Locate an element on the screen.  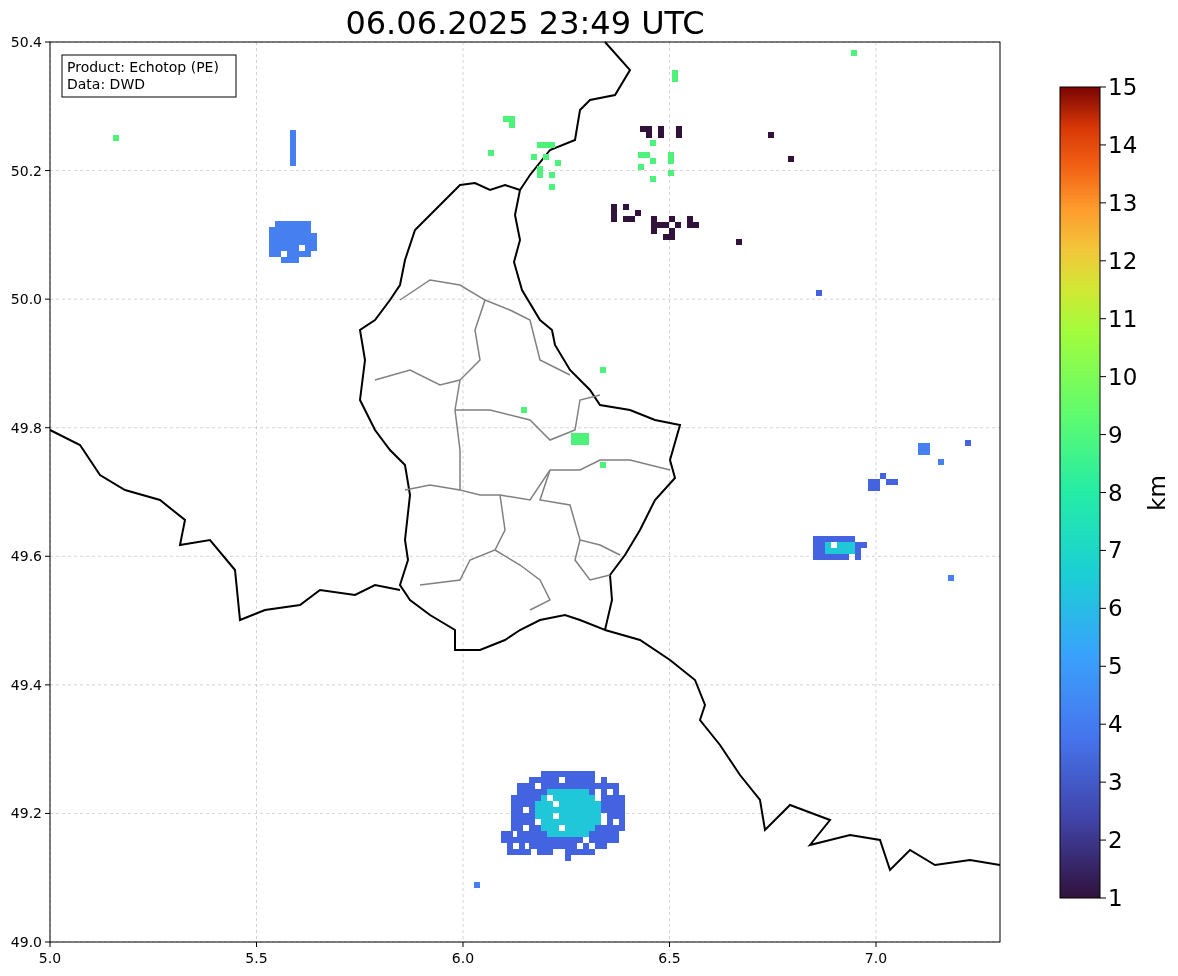
colorbar-tick-label: 13 is located at coordinates (1123, 202).